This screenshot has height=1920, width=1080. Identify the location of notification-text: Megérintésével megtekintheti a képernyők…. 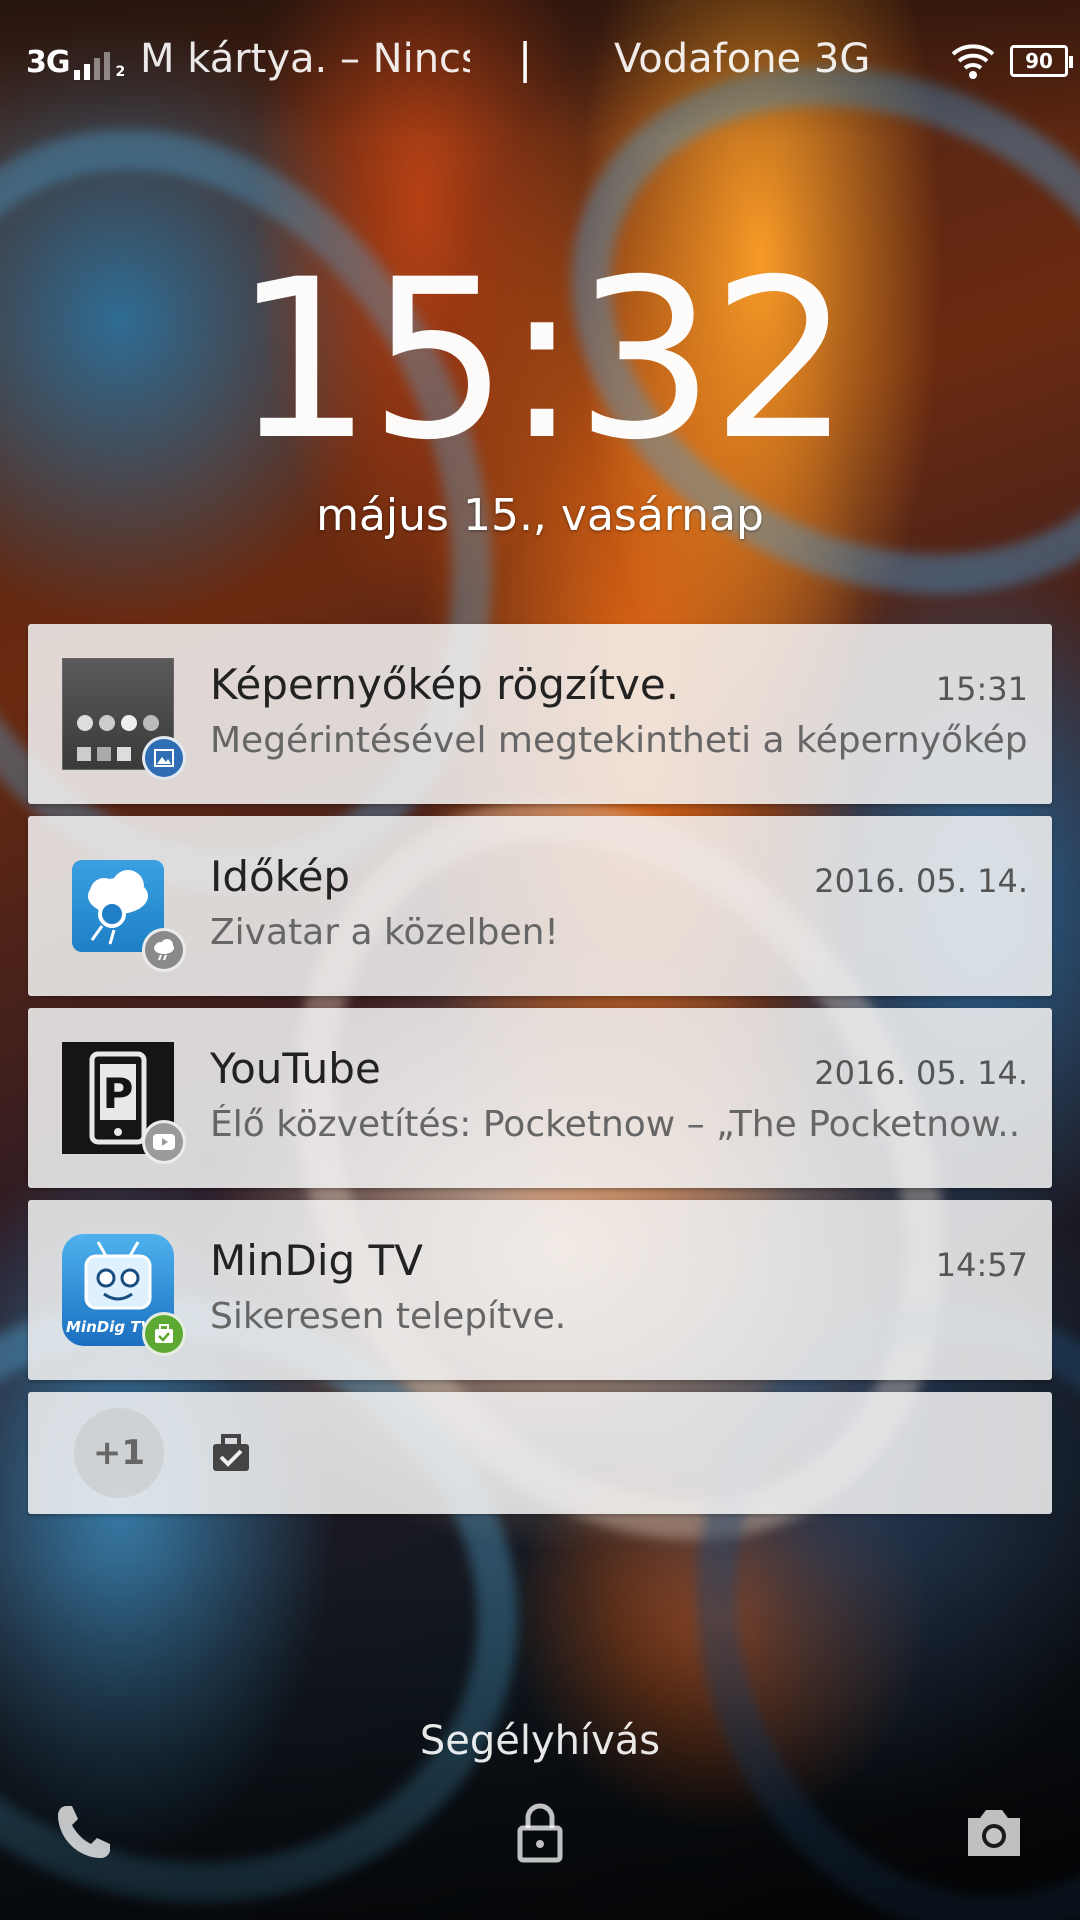
(620, 740).